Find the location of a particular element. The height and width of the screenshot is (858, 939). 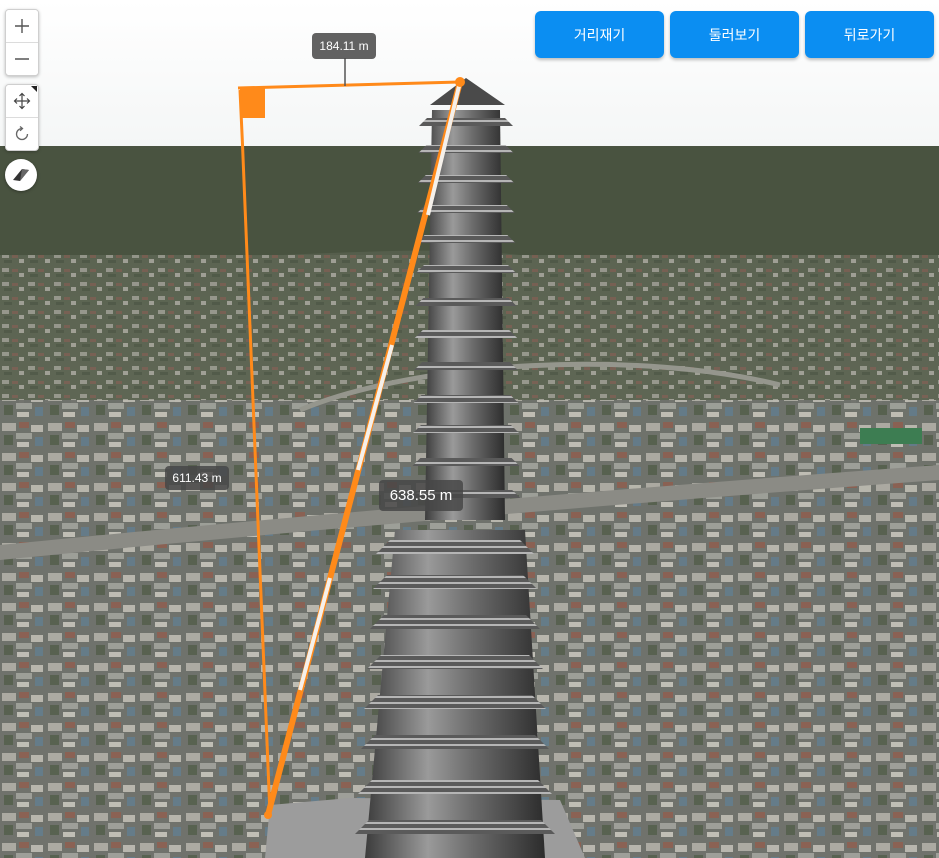

zoom-in-button is located at coordinates (22, 26).